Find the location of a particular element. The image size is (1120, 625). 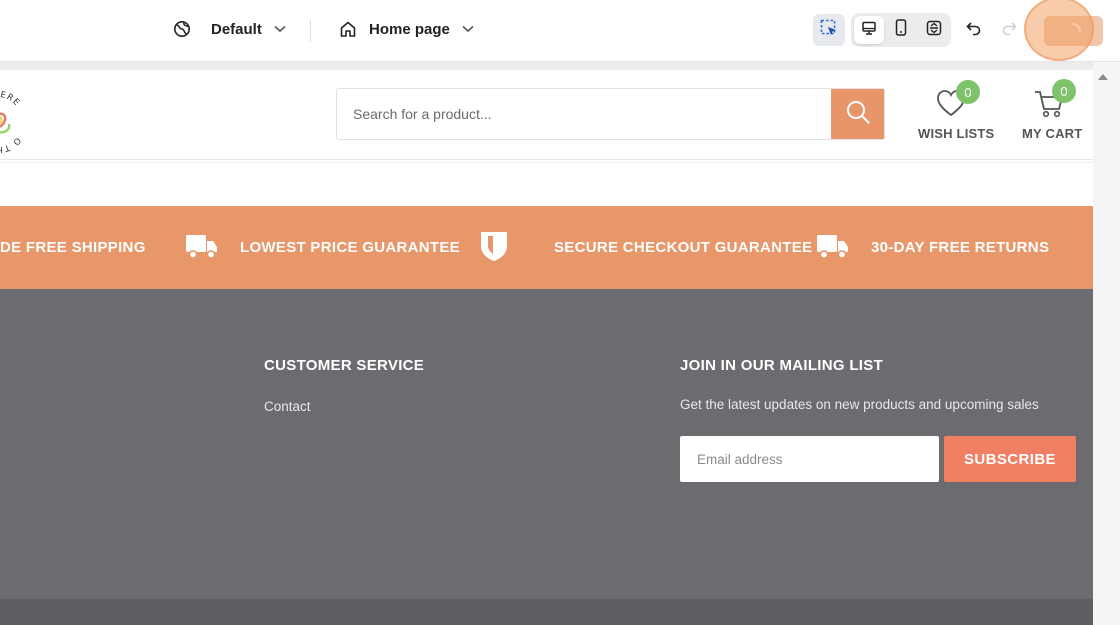

page-label: Home page is located at coordinates (409, 29).